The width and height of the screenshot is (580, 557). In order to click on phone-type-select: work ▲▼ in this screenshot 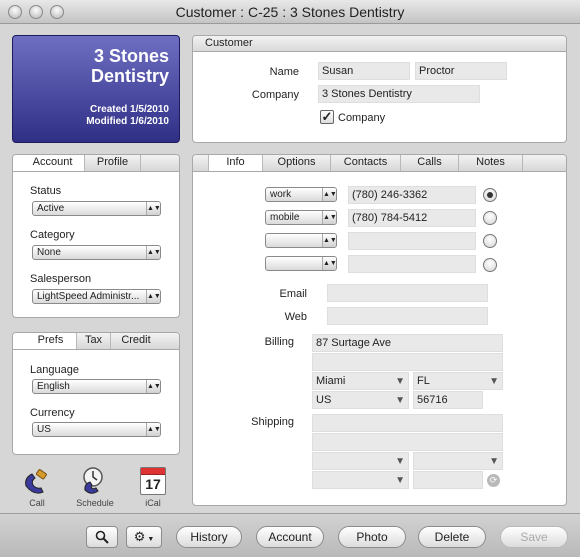, I will do `click(301, 194)`.